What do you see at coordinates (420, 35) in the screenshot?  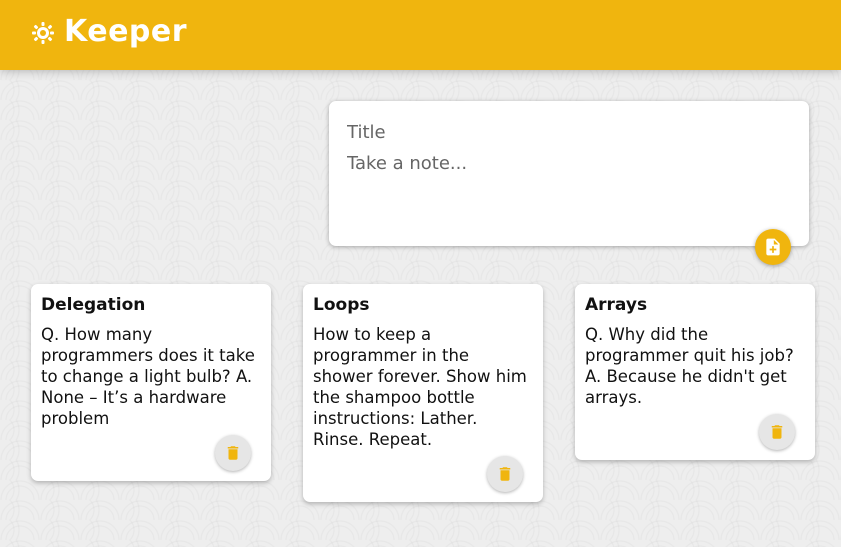 I see `app-header: Keeper` at bounding box center [420, 35].